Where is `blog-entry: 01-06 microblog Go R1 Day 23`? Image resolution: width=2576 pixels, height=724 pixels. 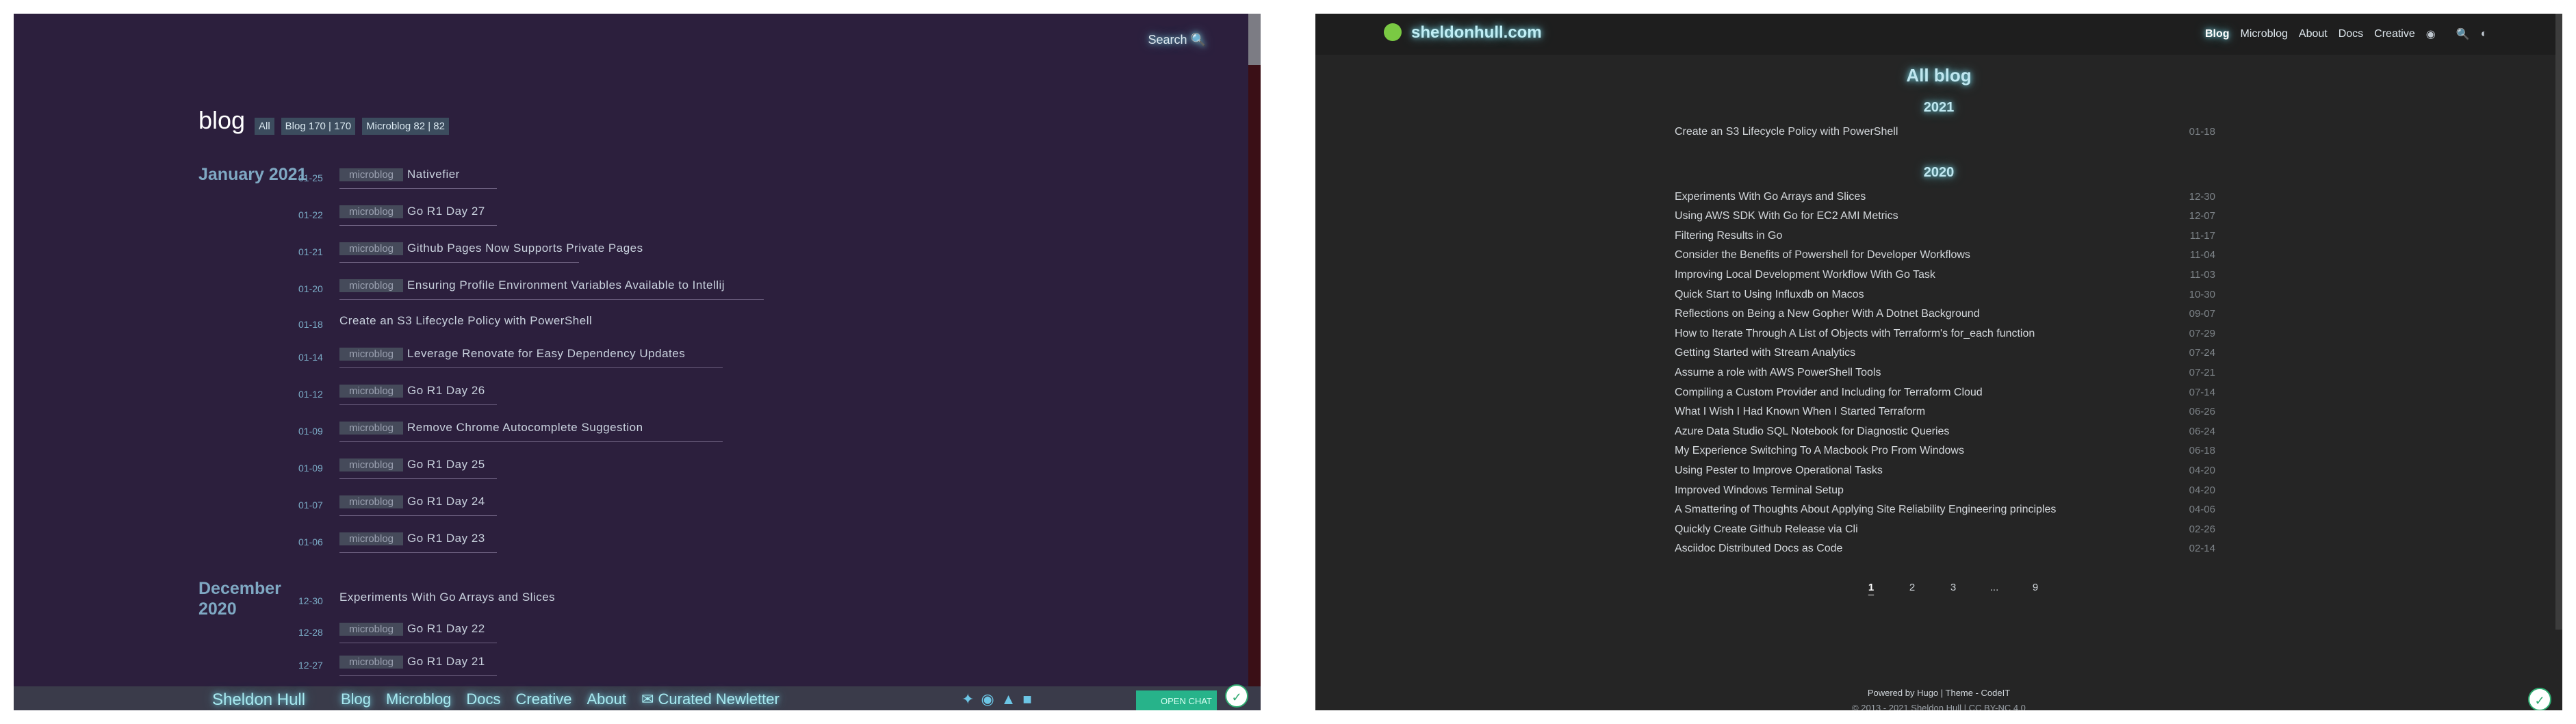 blog-entry: 01-06 microblog Go R1 Day 23 is located at coordinates (398, 540).